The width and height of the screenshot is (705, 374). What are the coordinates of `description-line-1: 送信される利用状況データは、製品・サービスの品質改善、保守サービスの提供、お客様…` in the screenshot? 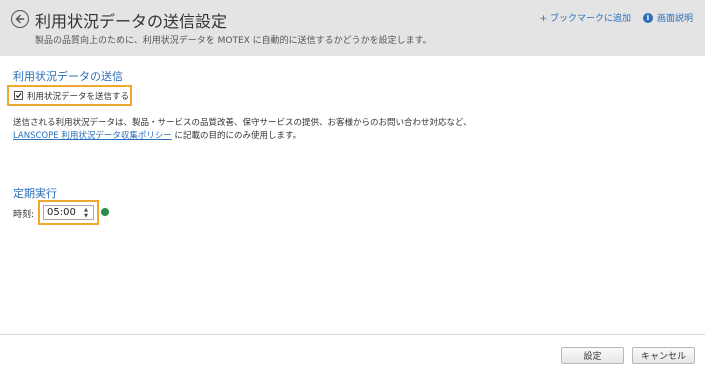 It's located at (242, 123).